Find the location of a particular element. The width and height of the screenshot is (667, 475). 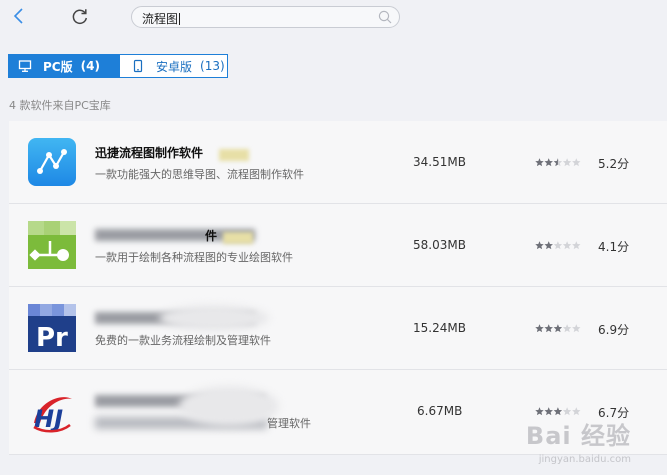

app-size: 34.51MB is located at coordinates (439, 162).